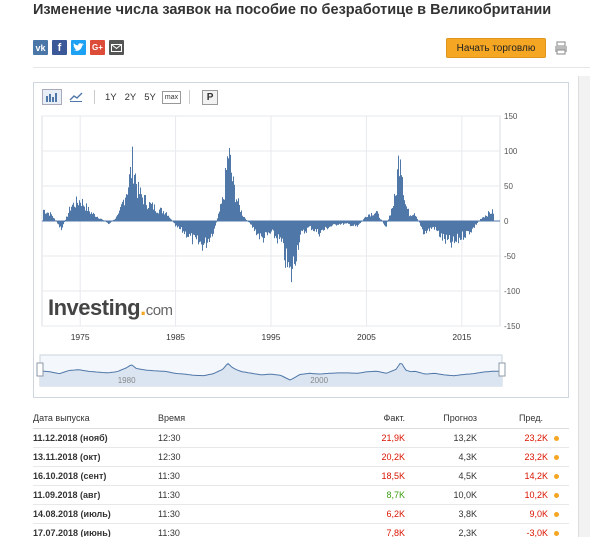 Image resolution: width=590 pixels, height=537 pixels. What do you see at coordinates (111, 97) in the screenshot?
I see `range-1y: 1Y` at bounding box center [111, 97].